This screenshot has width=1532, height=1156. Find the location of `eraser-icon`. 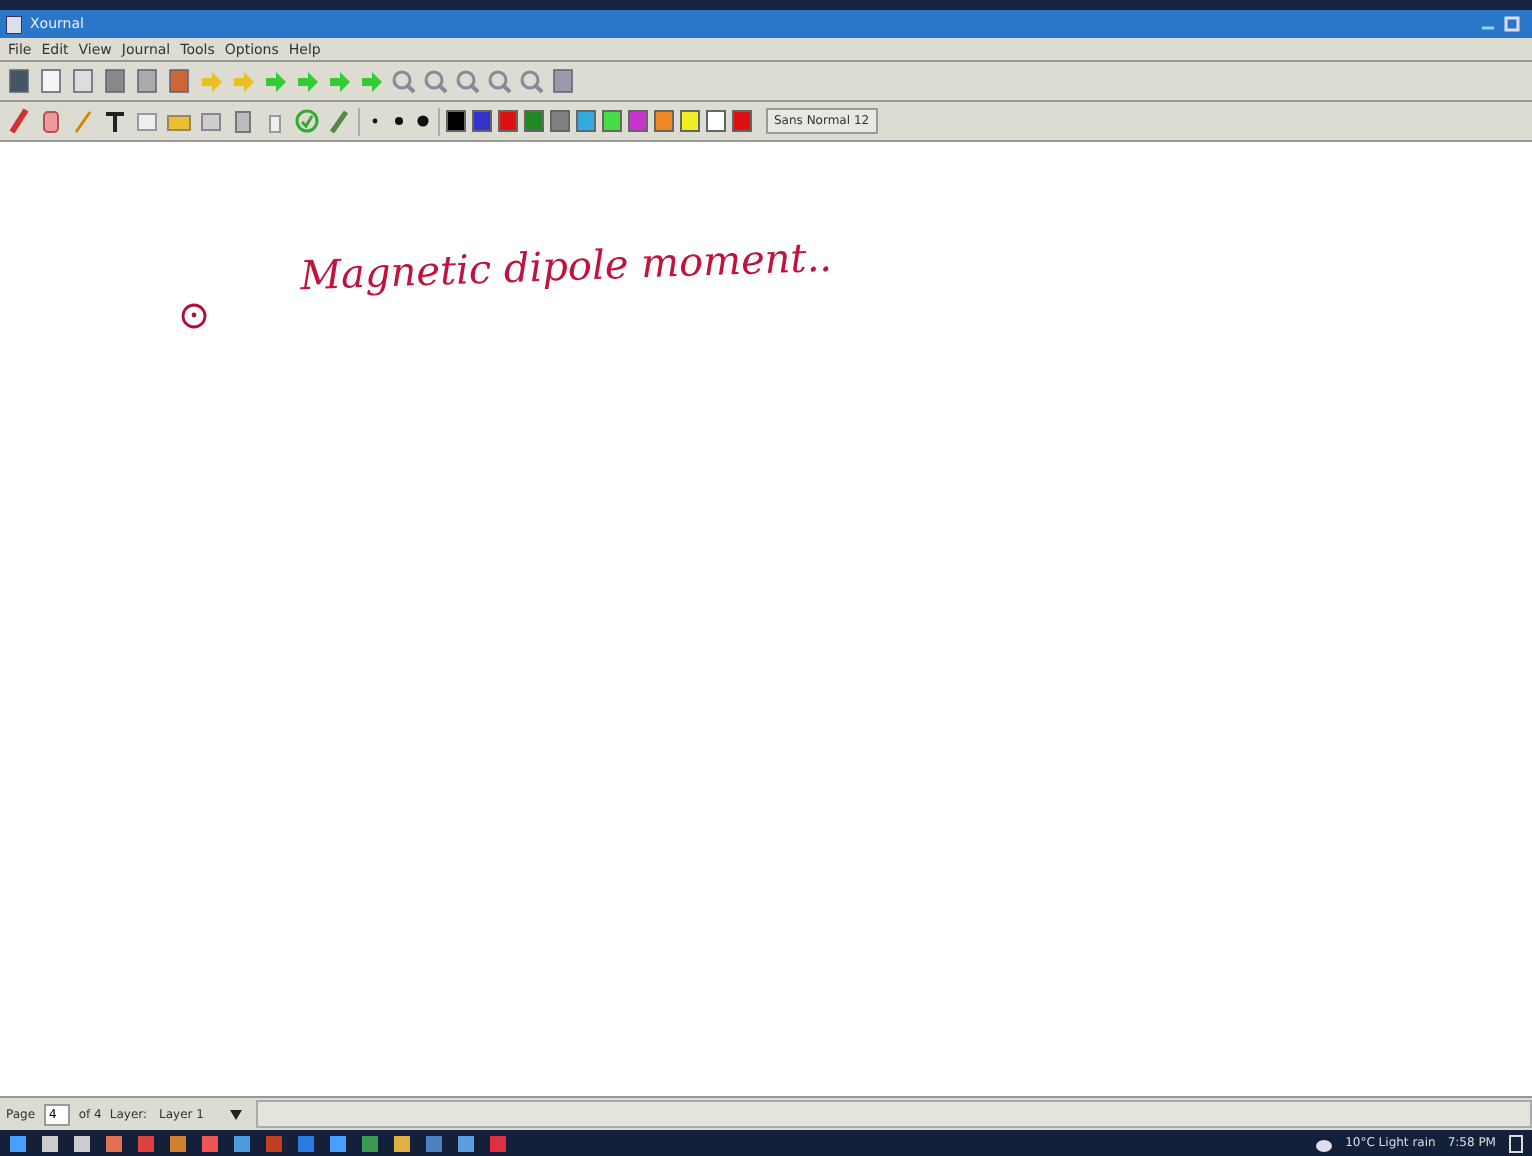

eraser-icon is located at coordinates (51, 121).